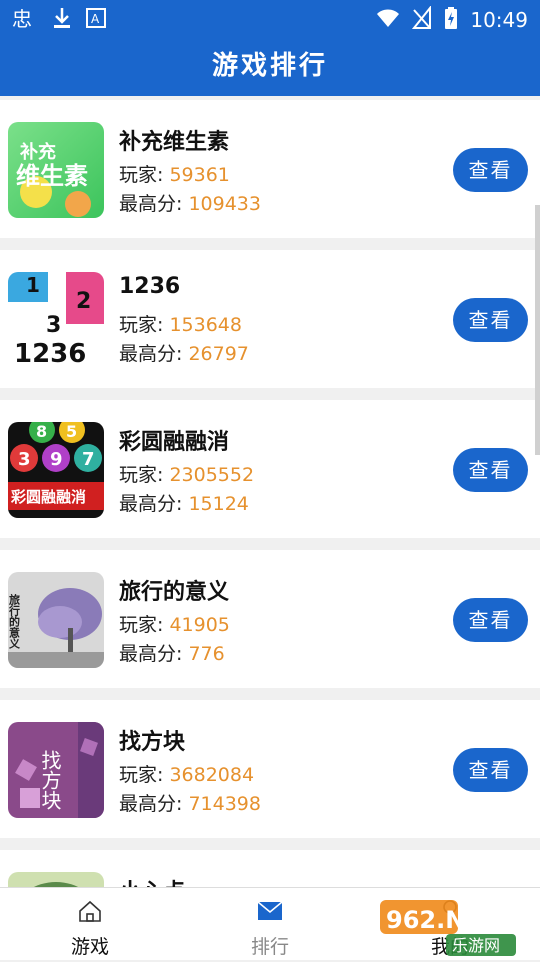  What do you see at coordinates (269, 947) in the screenshot?
I see `tab-label: 排行` at bounding box center [269, 947].